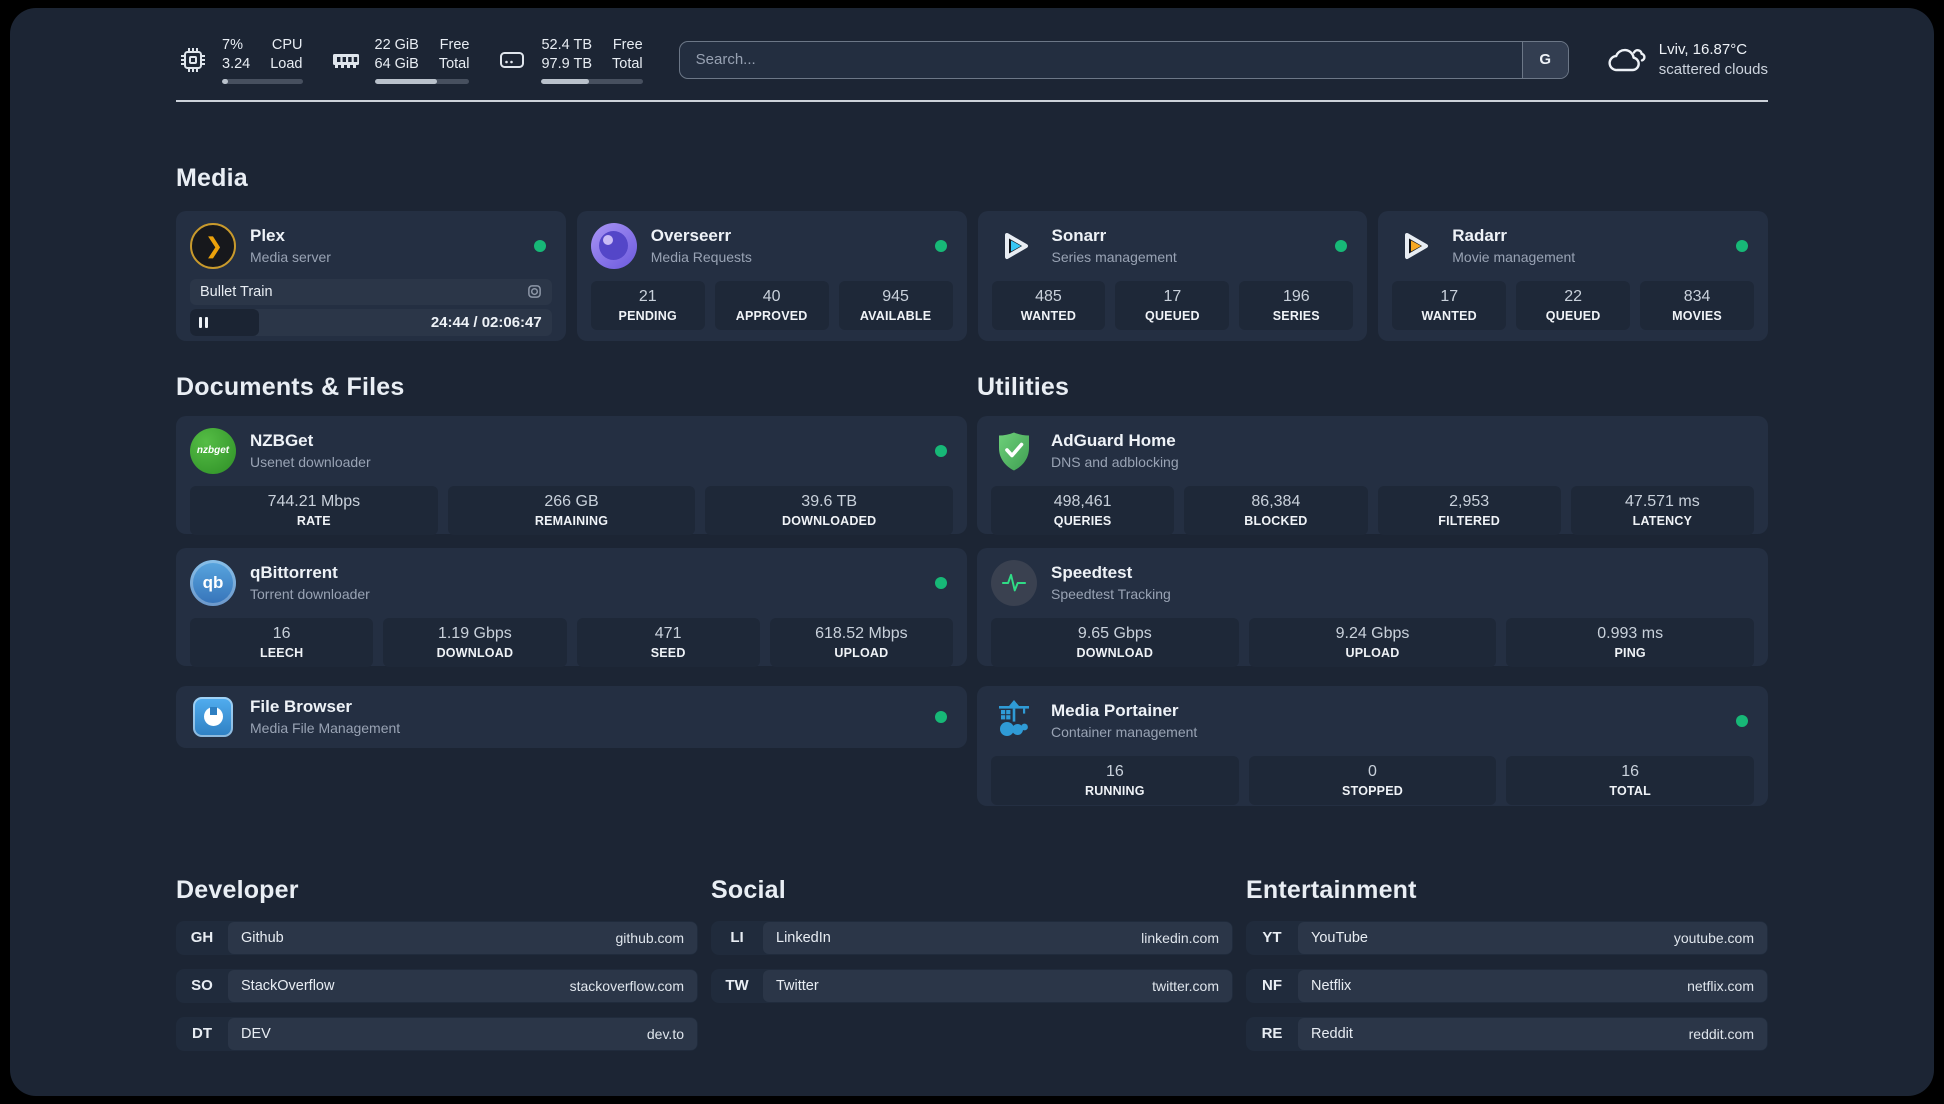  I want to click on link-dev: DT DEV dev.to, so click(437, 1033).